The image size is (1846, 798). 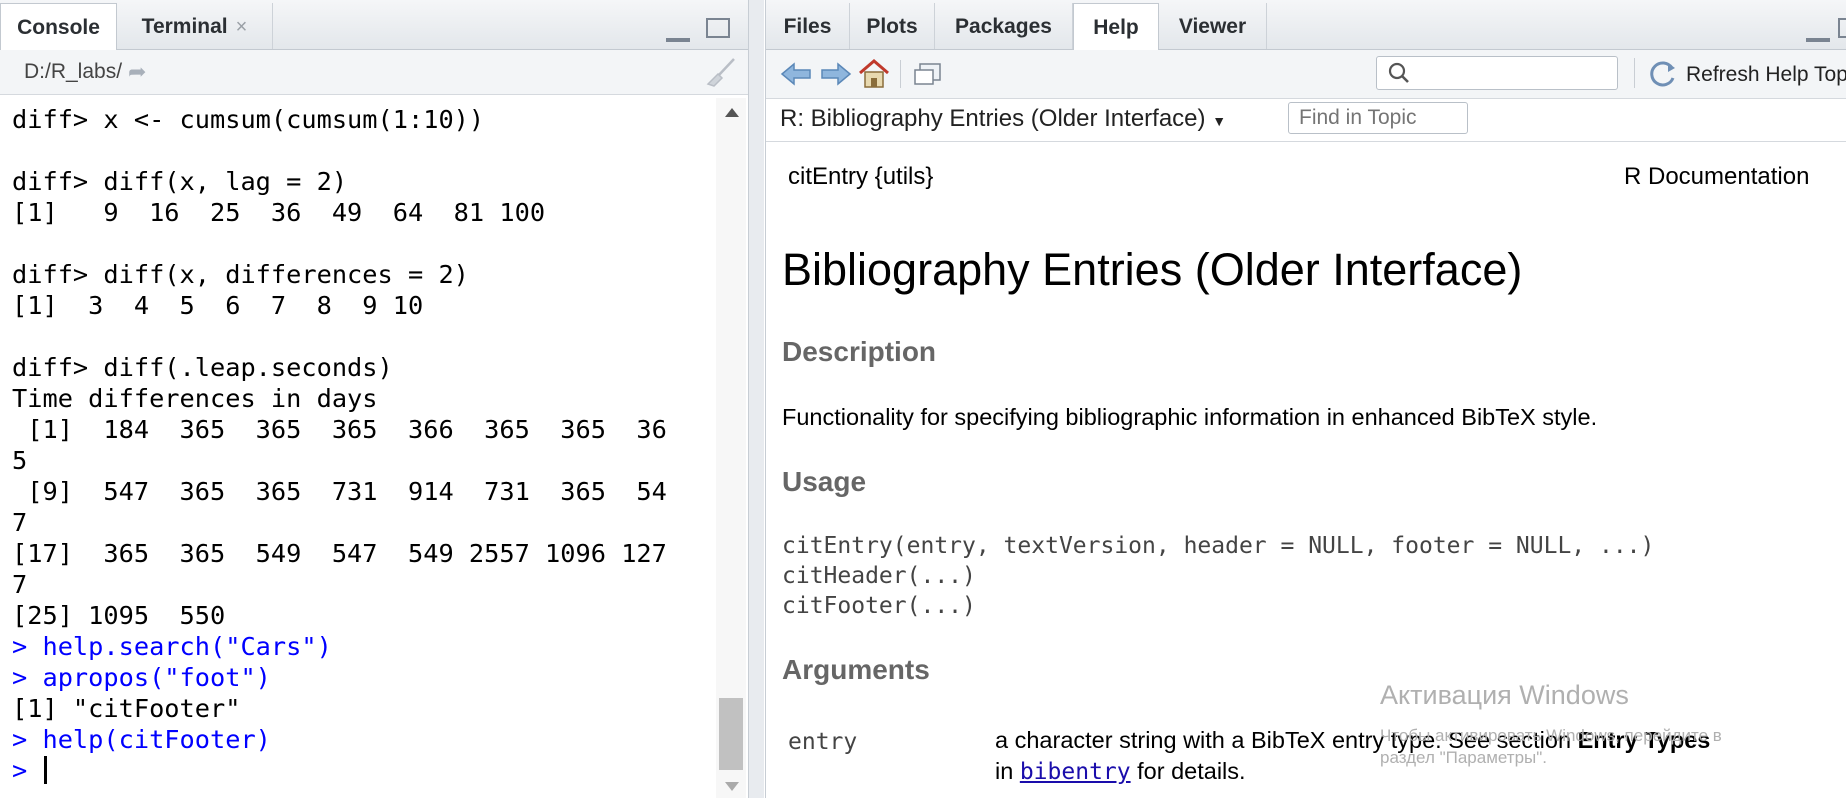 What do you see at coordinates (1152, 269) in the screenshot?
I see `doc-title: Bibliography Entries (Older Interface)` at bounding box center [1152, 269].